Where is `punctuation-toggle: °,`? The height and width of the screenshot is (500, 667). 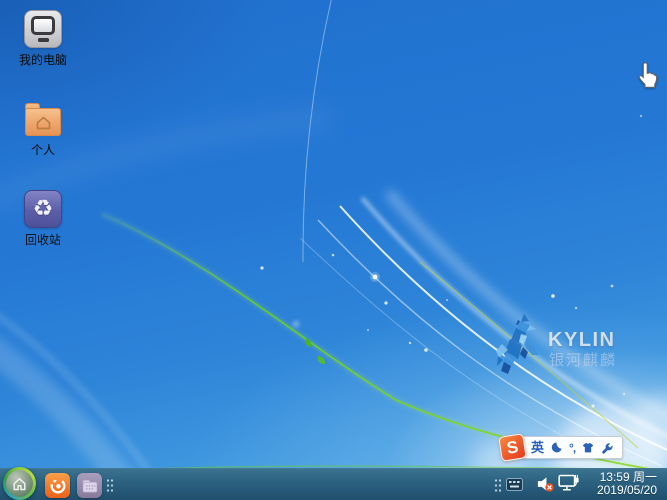 punctuation-toggle: °, is located at coordinates (572, 448).